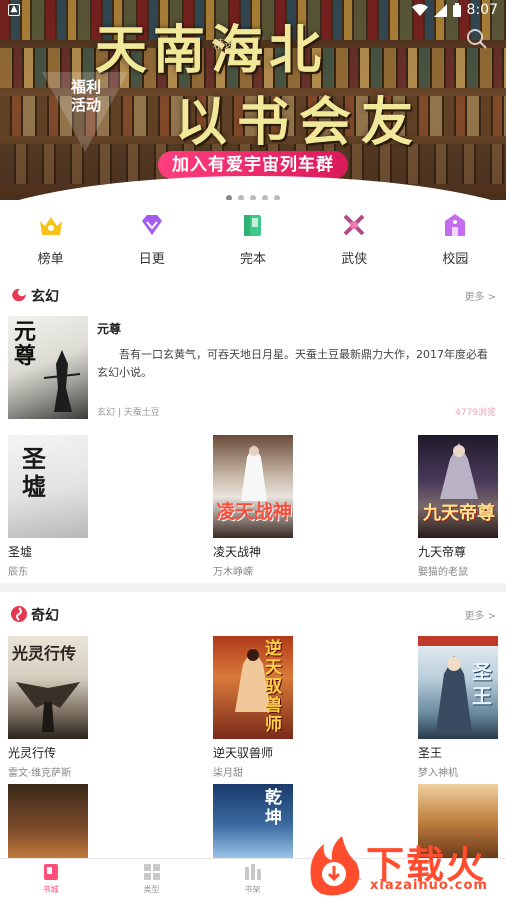 The width and height of the screenshot is (506, 900). Describe the element at coordinates (252, 889) in the screenshot. I see `tab-label: 书架` at that location.